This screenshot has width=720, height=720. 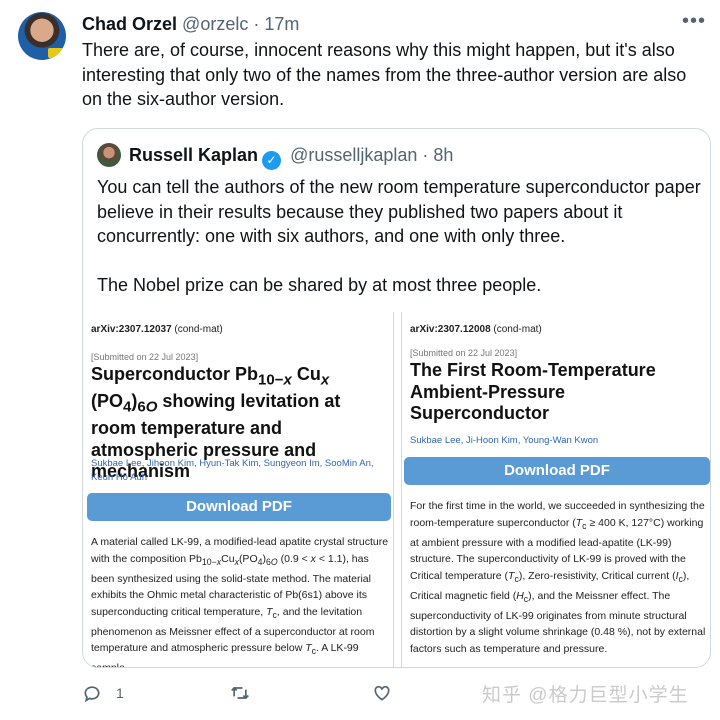 I want to click on quoted-tweet-header: Russell Kaplan ✓ @russelljkaplan · 8h, so click(x=291, y=156).